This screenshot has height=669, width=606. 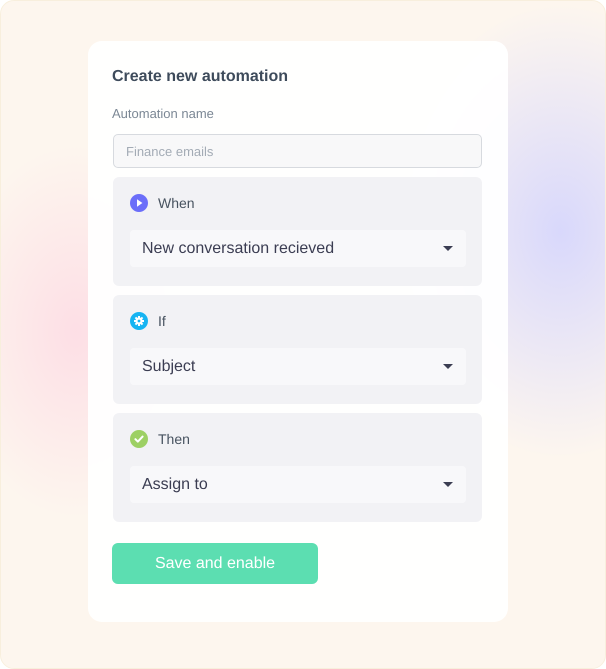 What do you see at coordinates (163, 114) in the screenshot?
I see `field-label: Automation name` at bounding box center [163, 114].